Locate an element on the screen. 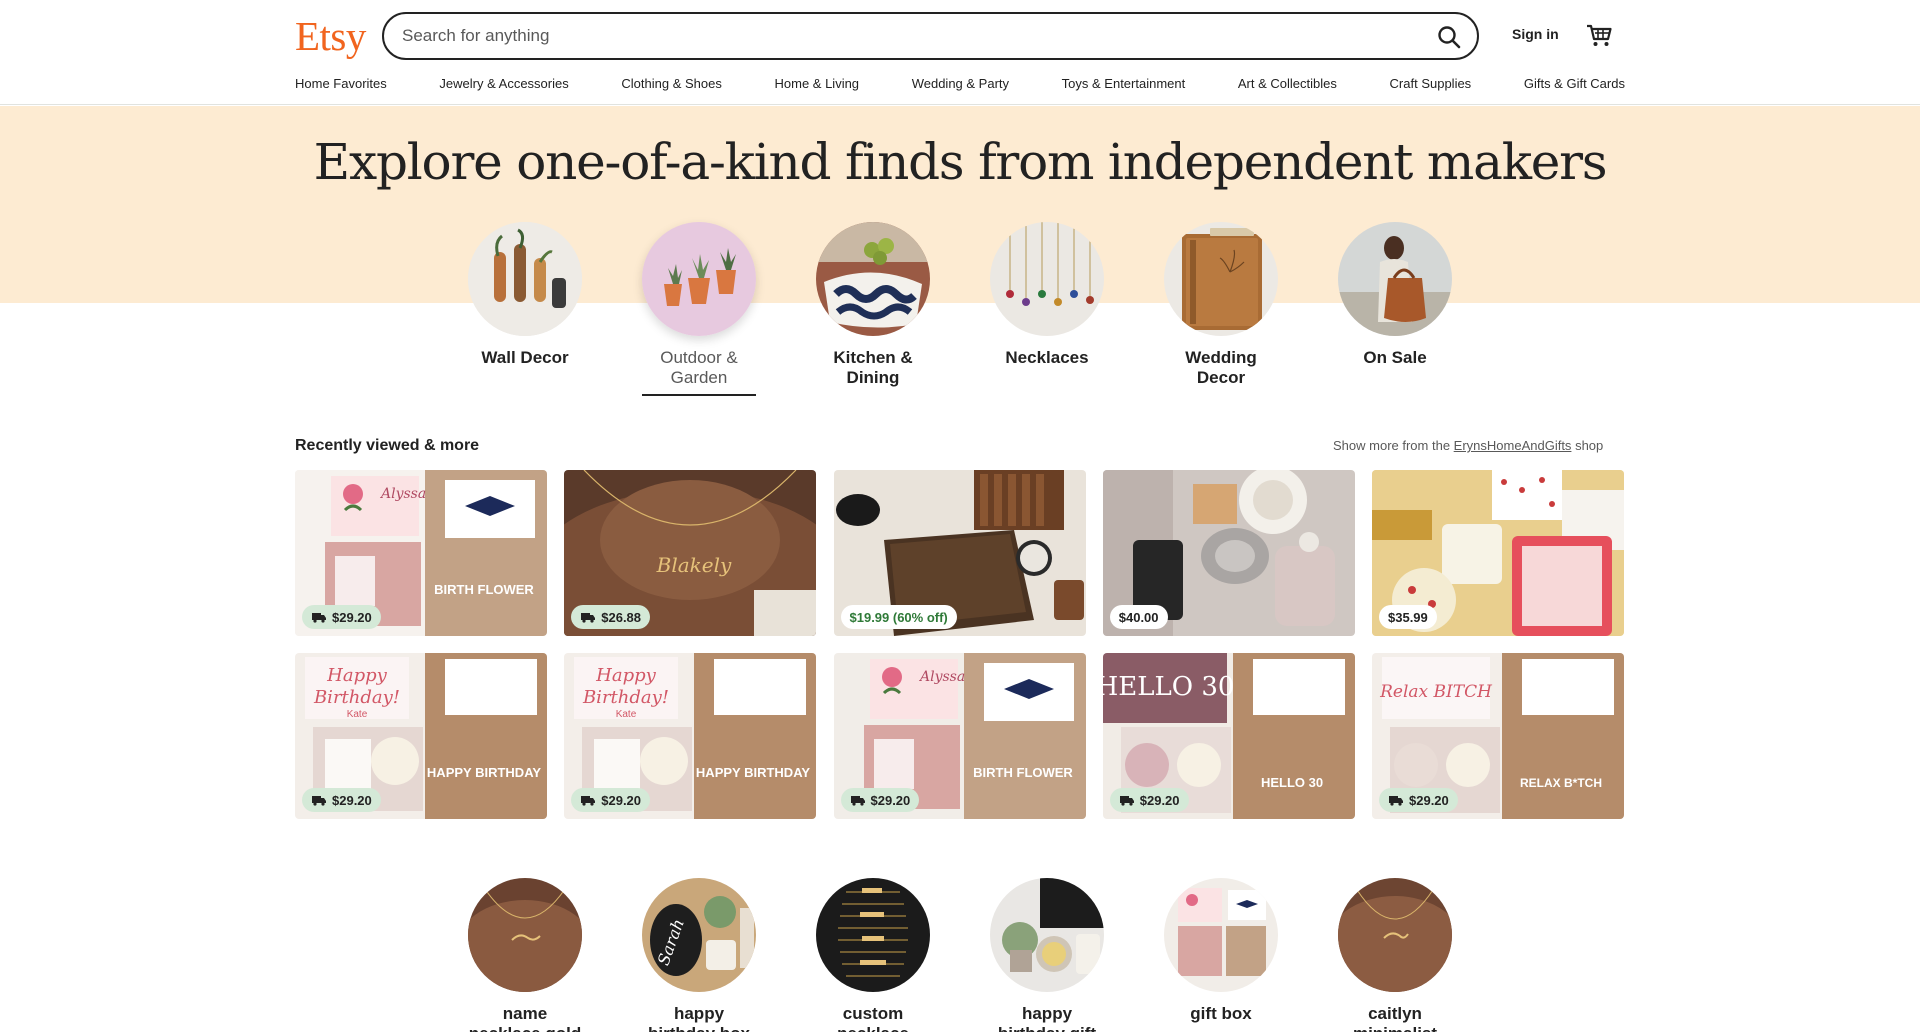 Image resolution: width=1920 pixels, height=1032 pixels. card-caption: HELLO 30 is located at coordinates (1292, 782).